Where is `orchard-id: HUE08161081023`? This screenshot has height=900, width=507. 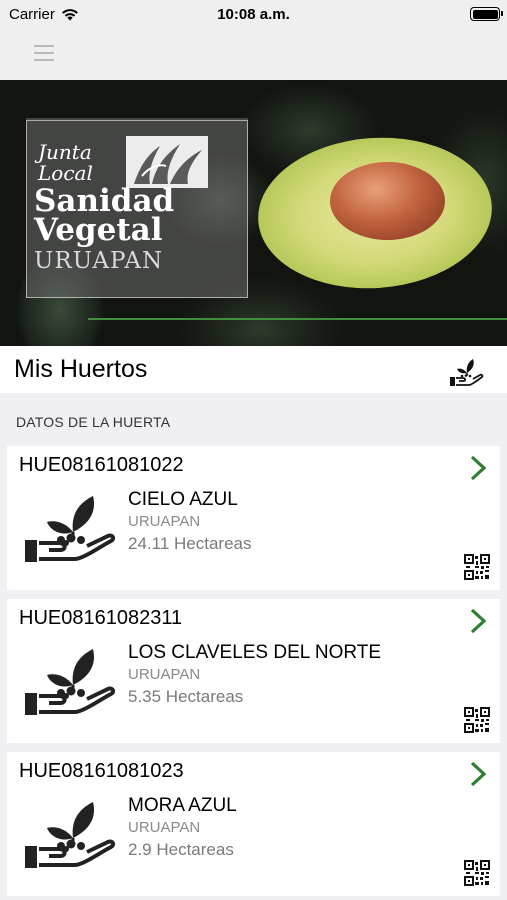
orchard-id: HUE08161081023 is located at coordinates (101, 771).